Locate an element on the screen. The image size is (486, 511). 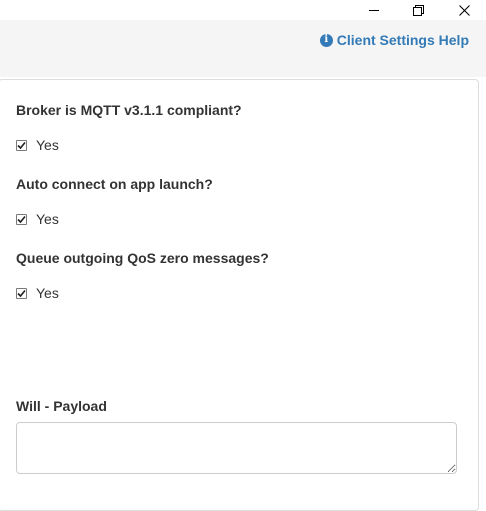
info-circle-icon: i is located at coordinates (326, 40).